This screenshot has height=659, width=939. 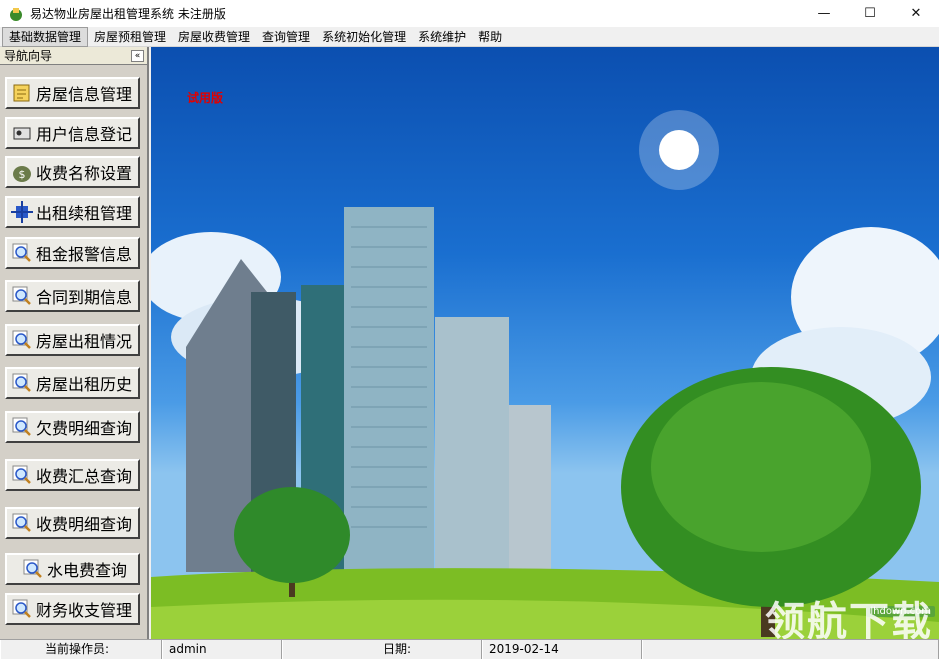 What do you see at coordinates (382, 649) in the screenshot?
I see `status-date-label: 日期:` at bounding box center [382, 649].